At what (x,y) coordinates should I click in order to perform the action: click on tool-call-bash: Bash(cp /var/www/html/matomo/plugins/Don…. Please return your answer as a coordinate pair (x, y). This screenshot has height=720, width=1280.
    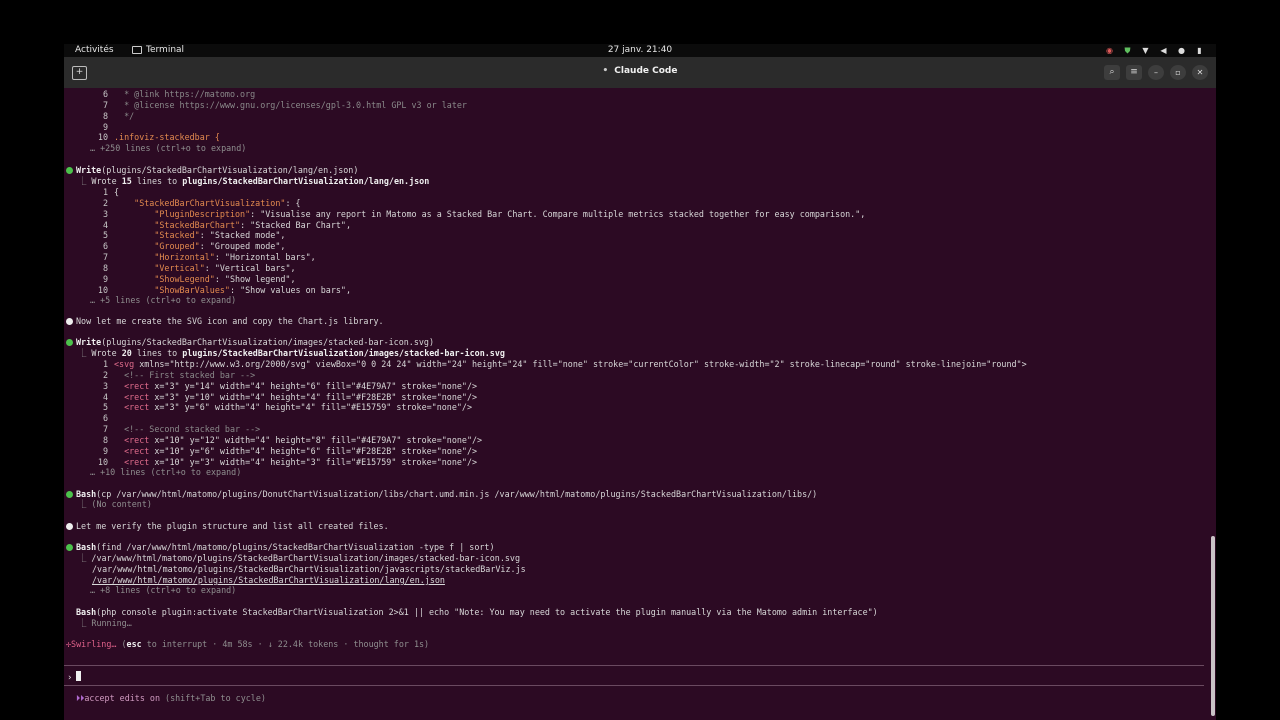
    Looking at the image, I should click on (440, 494).